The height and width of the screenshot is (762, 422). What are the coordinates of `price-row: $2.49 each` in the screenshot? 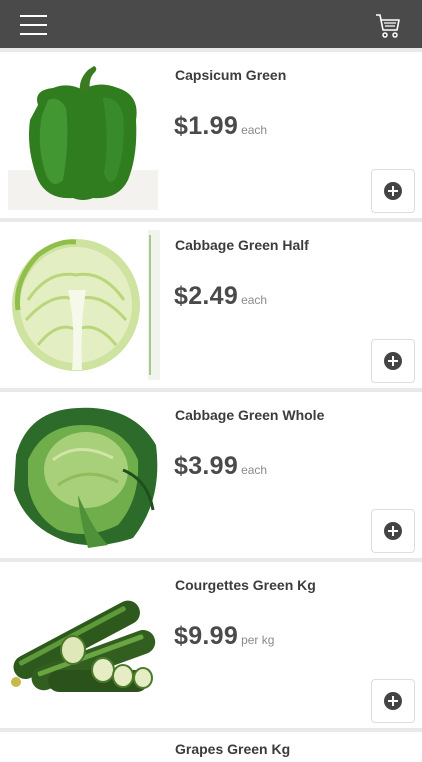 It's located at (220, 296).